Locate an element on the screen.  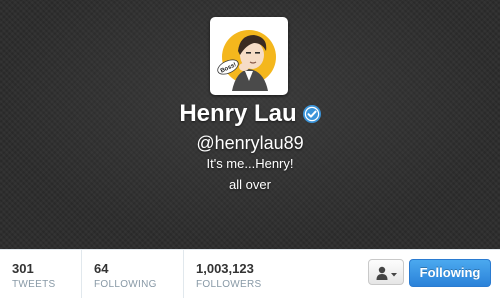
stat-tweets-value: 301 is located at coordinates (23, 268).